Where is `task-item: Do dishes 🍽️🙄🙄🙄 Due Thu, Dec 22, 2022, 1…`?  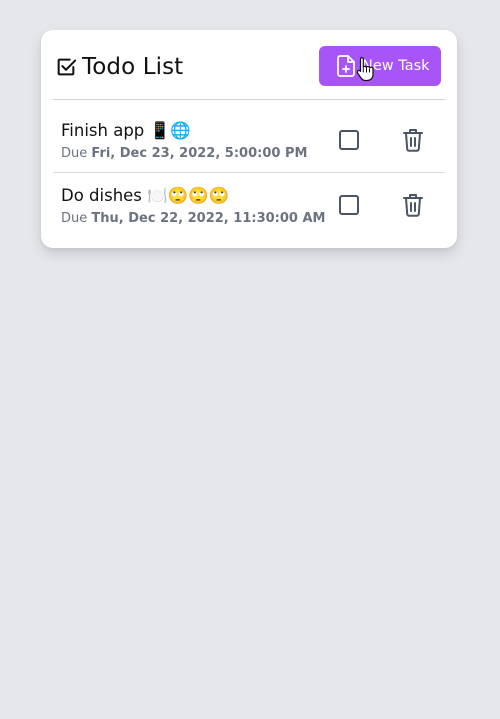
task-item: Do dishes 🍽️🙄🙄🙄 Due Thu, Dec 22, 2022, 1… is located at coordinates (249, 205).